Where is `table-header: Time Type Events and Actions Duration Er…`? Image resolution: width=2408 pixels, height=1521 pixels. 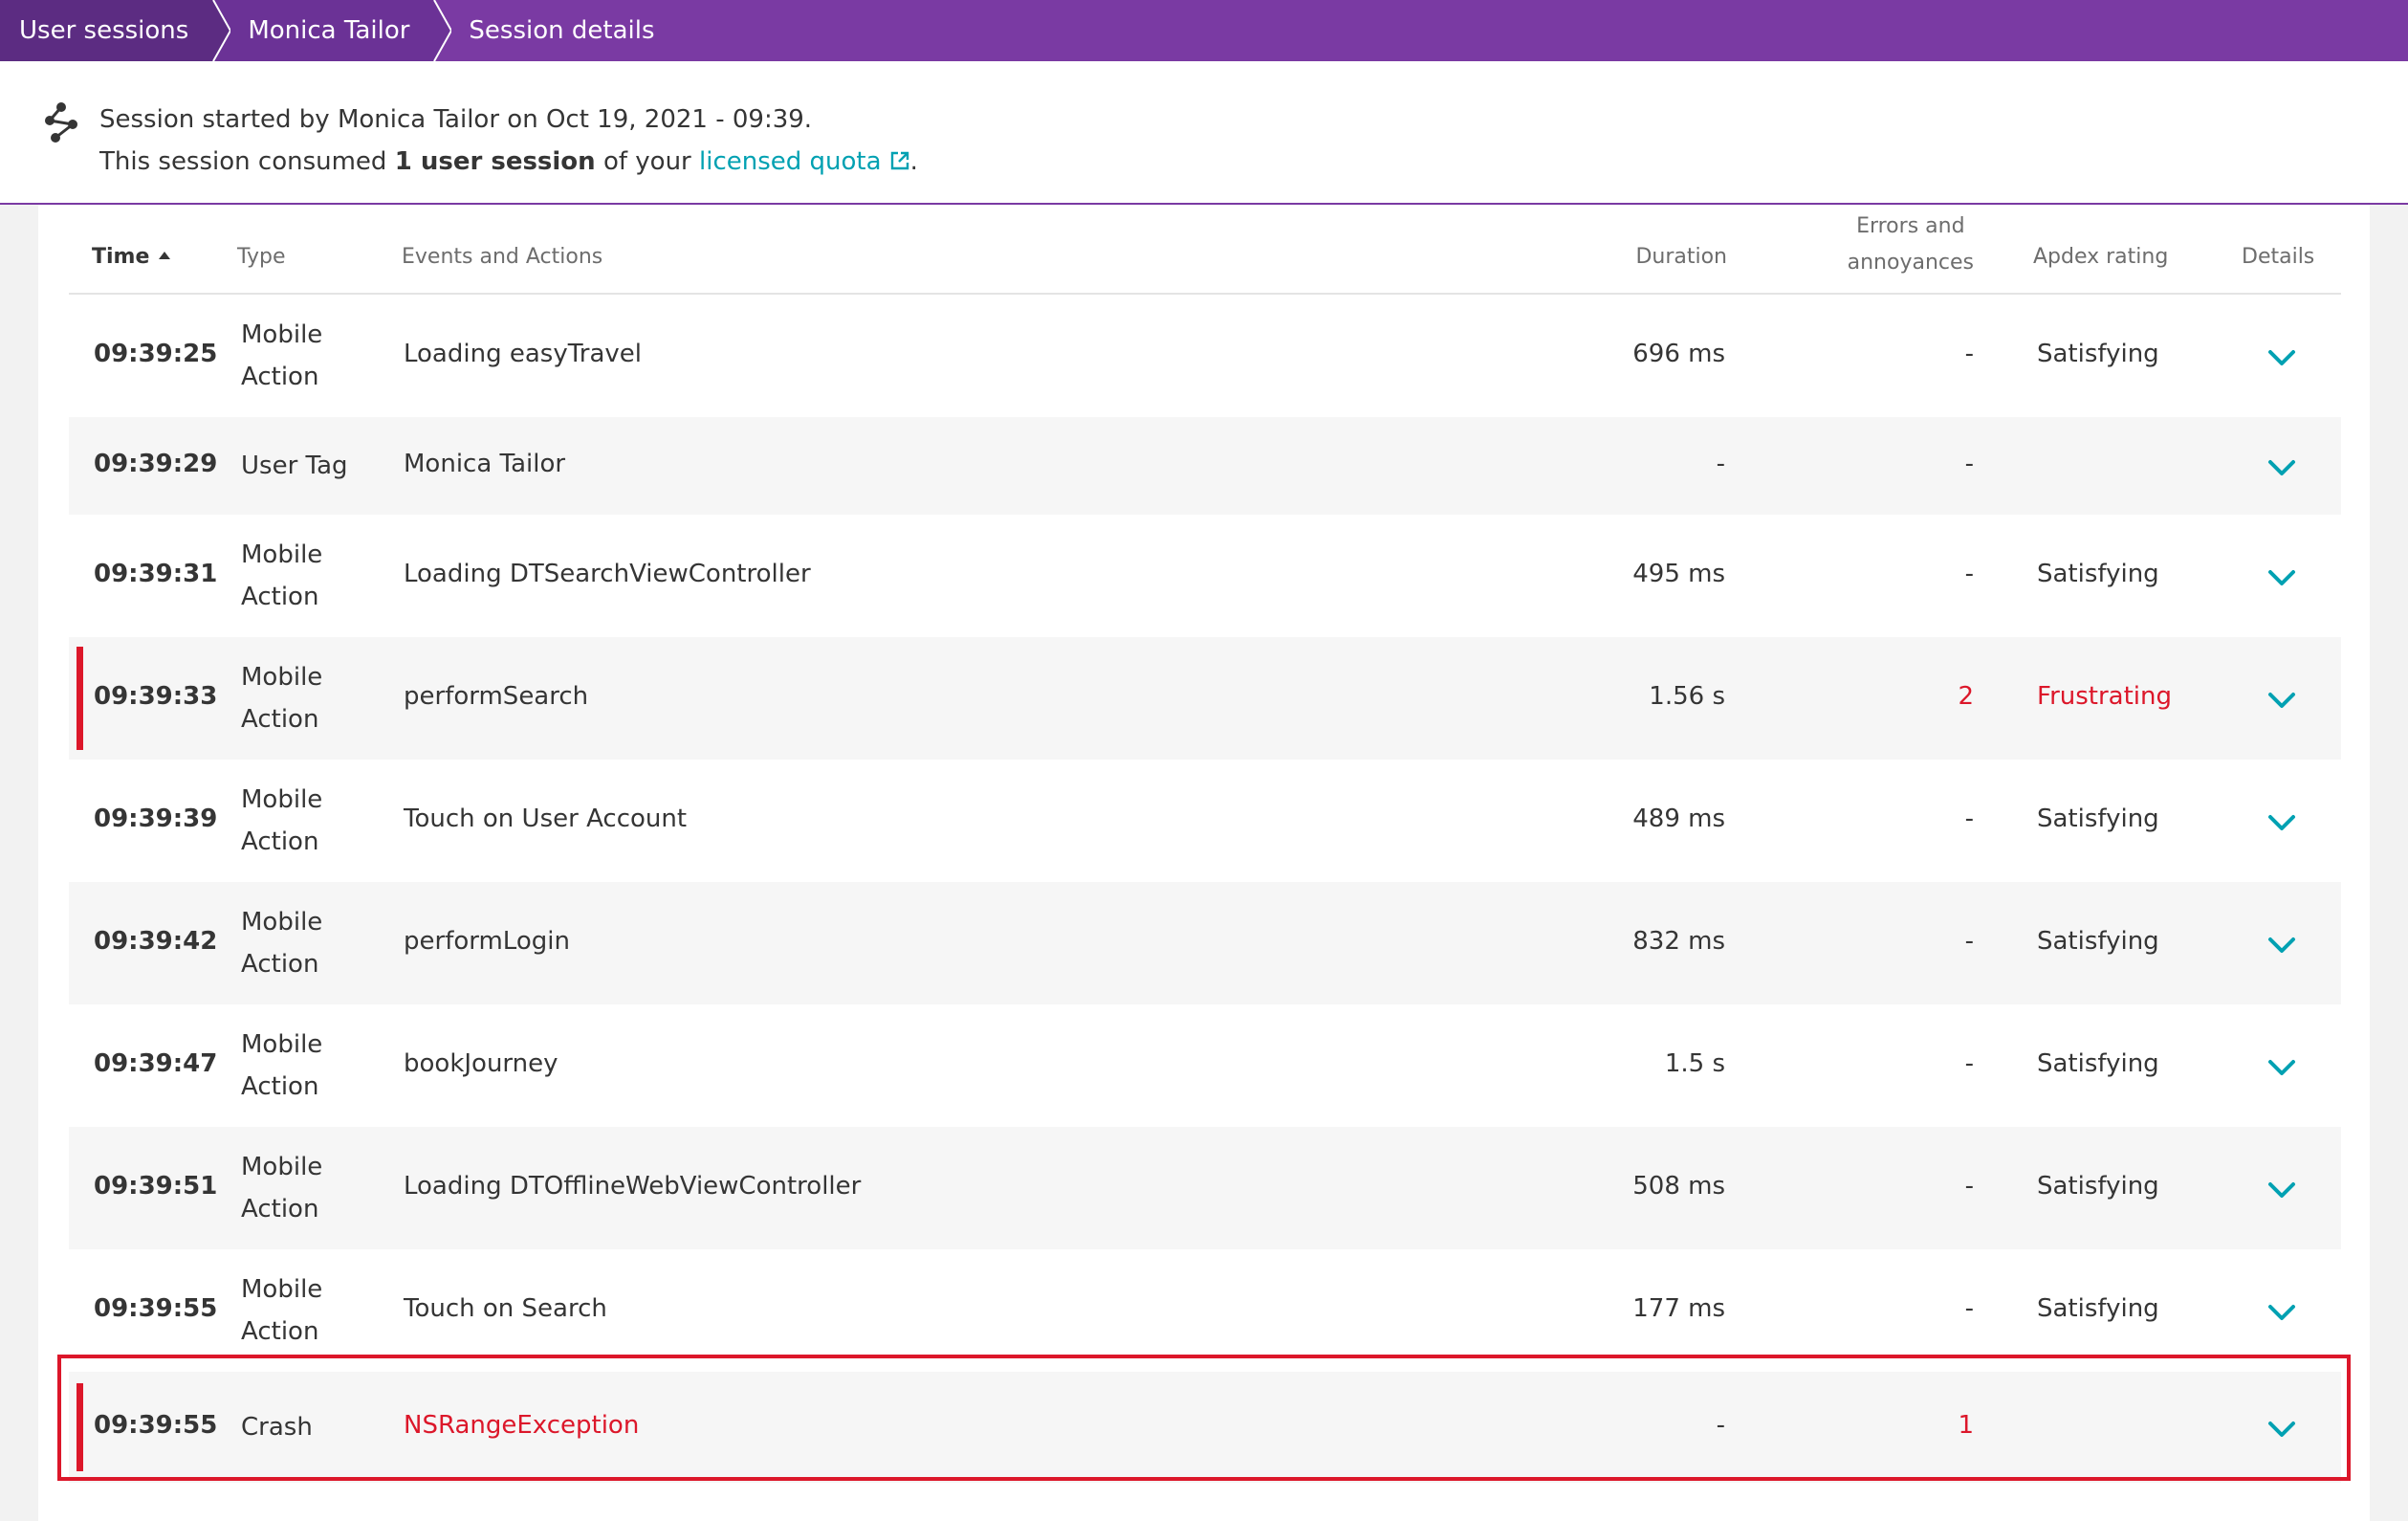 table-header: Time Type Events and Actions Duration Er… is located at coordinates (1205, 250).